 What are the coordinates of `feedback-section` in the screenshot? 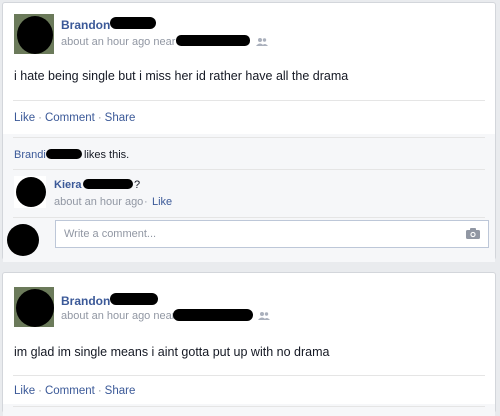 It's located at (249, 410).